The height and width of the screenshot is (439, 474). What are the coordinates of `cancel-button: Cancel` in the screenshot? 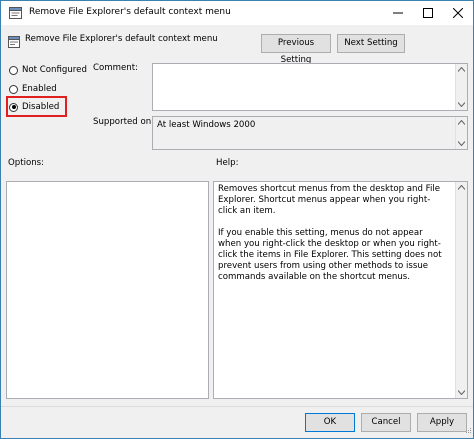 It's located at (386, 422).